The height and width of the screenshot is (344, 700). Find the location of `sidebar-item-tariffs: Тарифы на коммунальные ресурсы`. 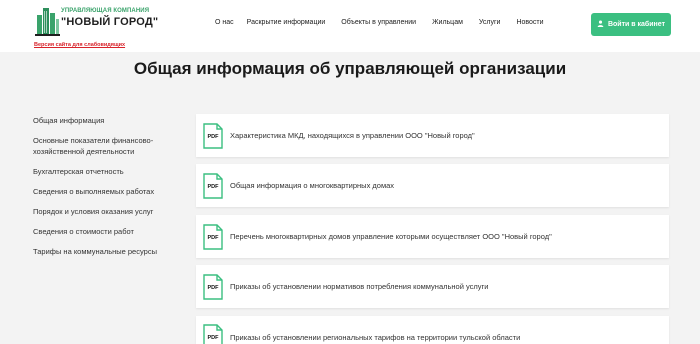

sidebar-item-tariffs: Тарифы на коммунальные ресурсы is located at coordinates (108, 251).